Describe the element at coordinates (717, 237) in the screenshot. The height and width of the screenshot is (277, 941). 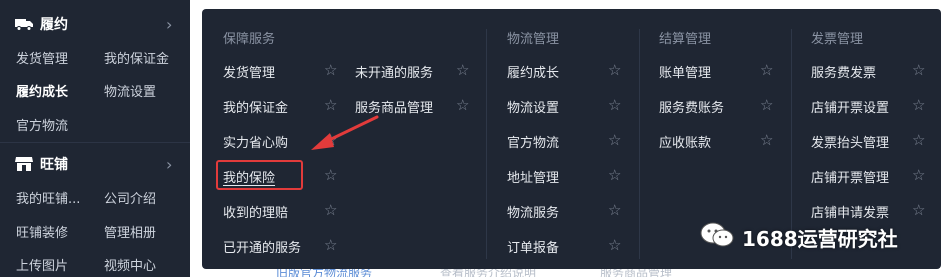
I see `wechat-icon` at that location.